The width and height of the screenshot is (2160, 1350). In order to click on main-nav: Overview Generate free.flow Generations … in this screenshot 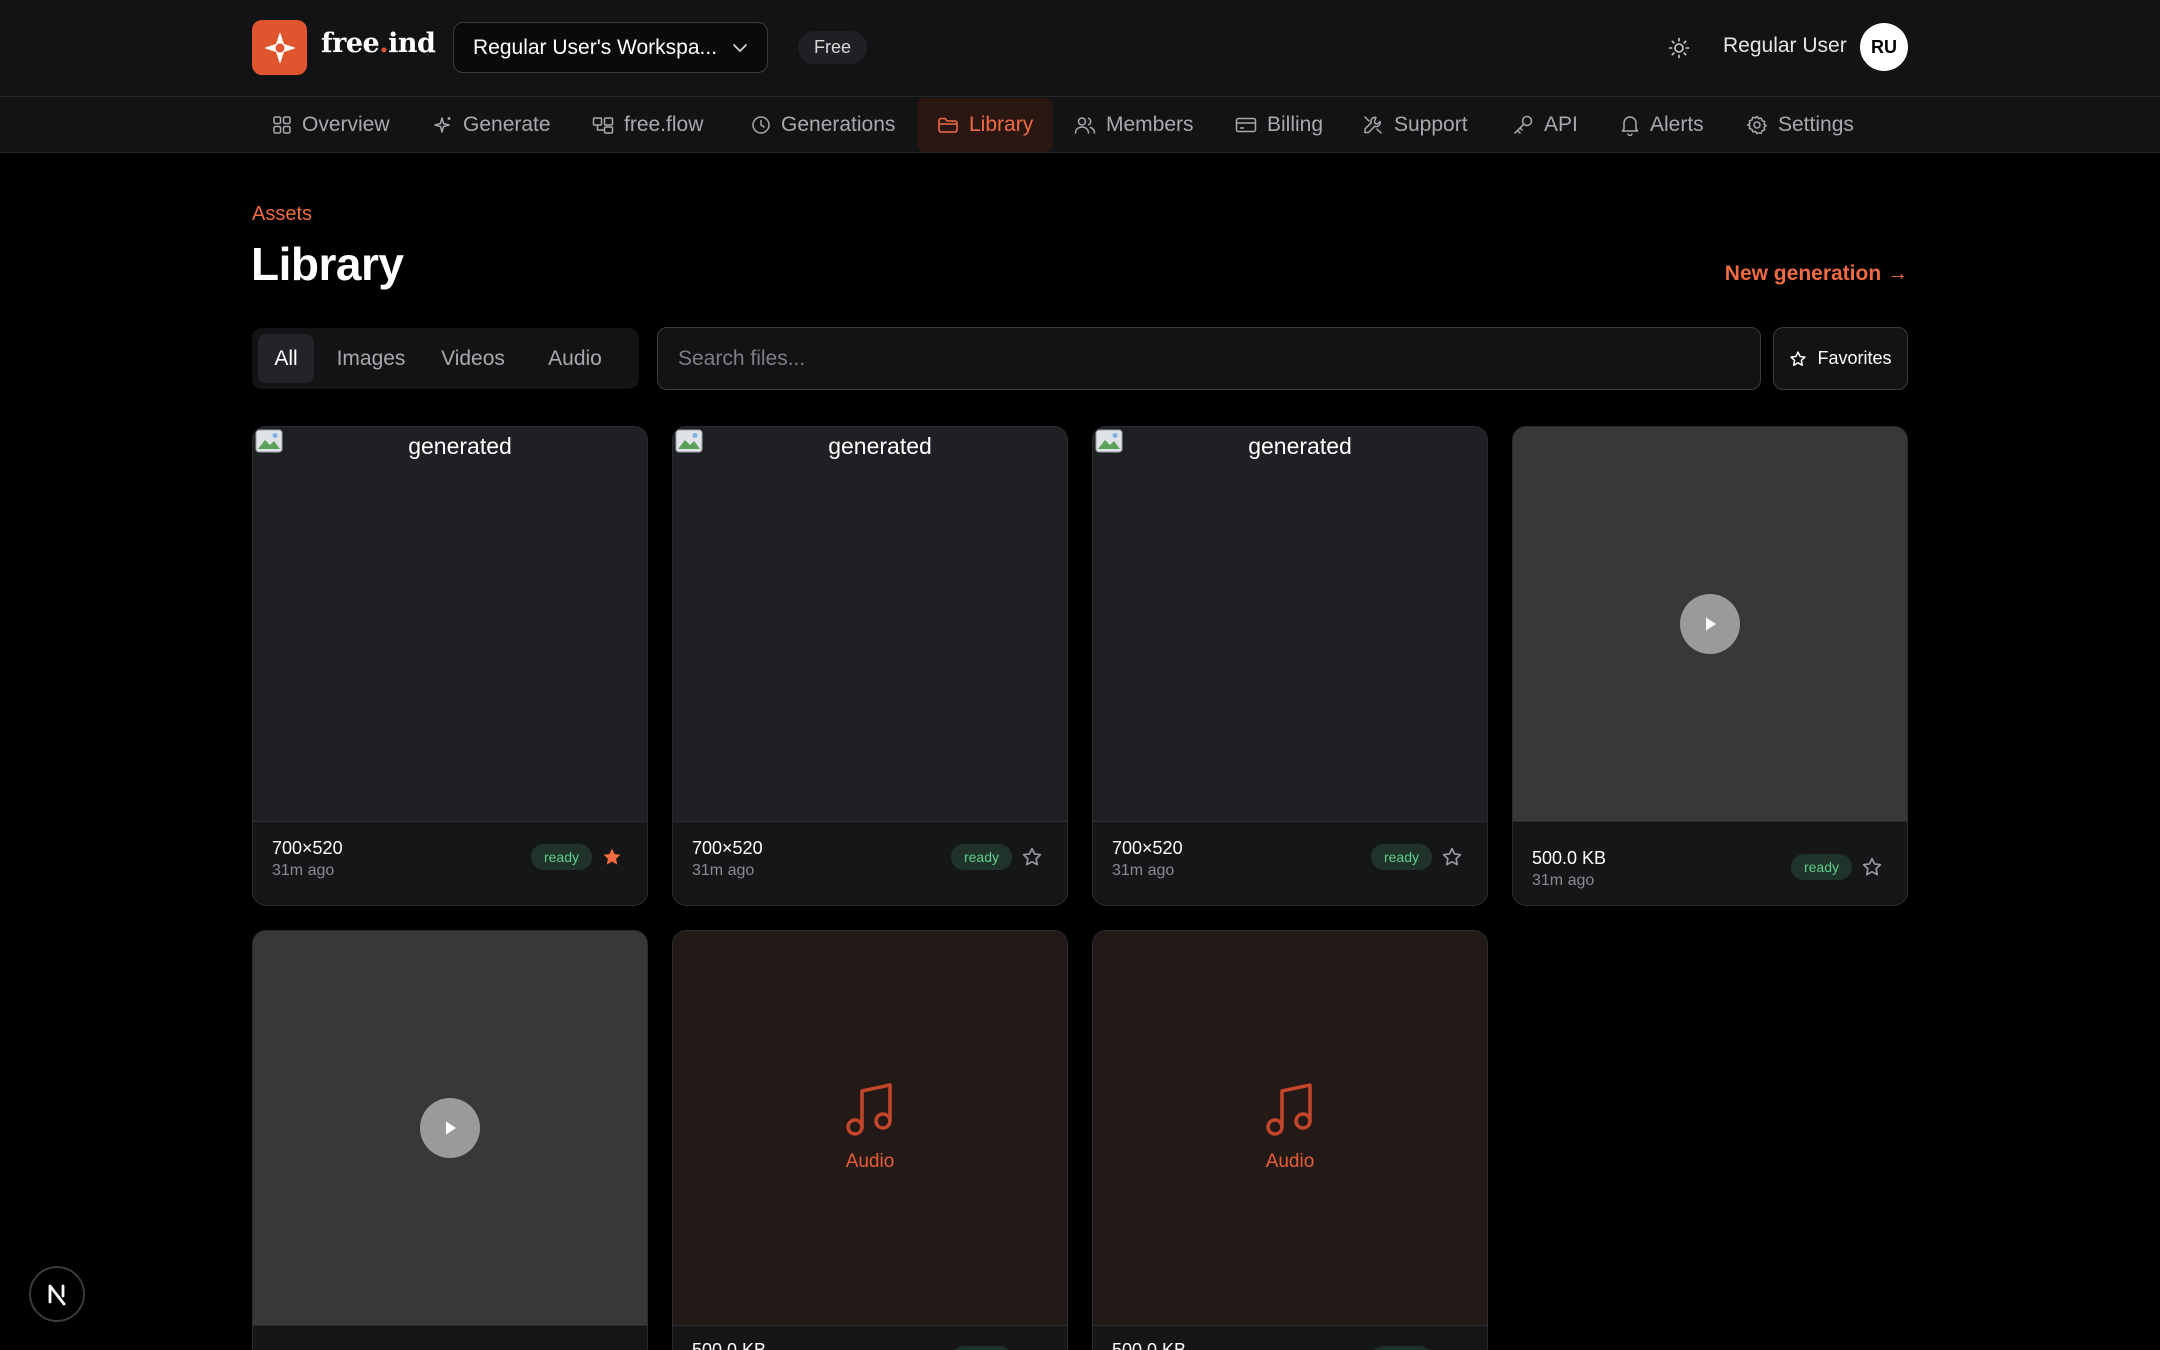, I will do `click(1080, 125)`.